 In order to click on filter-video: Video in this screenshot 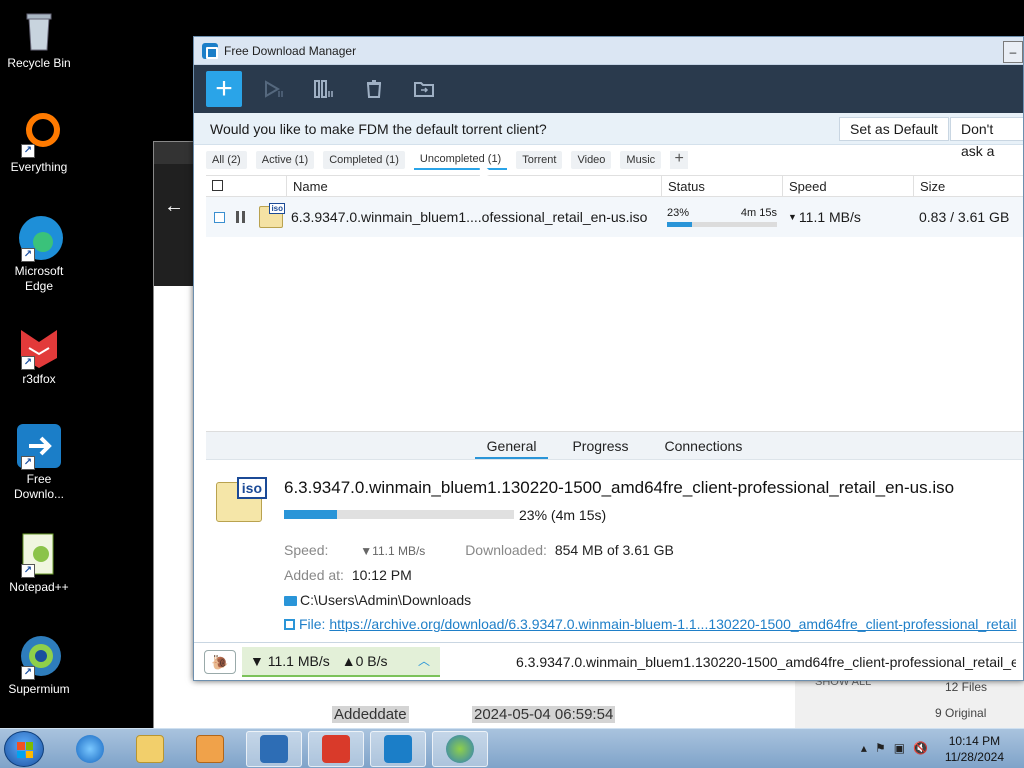, I will do `click(591, 160)`.